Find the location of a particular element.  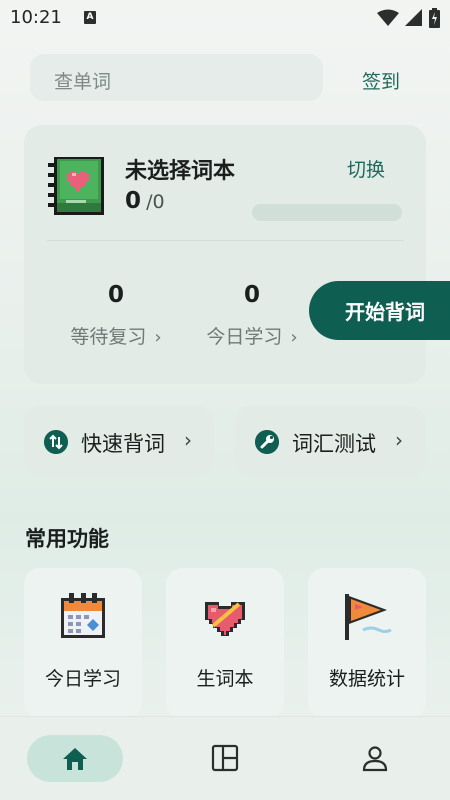

review-stat: 0 等待复习 › is located at coordinates (116, 315).